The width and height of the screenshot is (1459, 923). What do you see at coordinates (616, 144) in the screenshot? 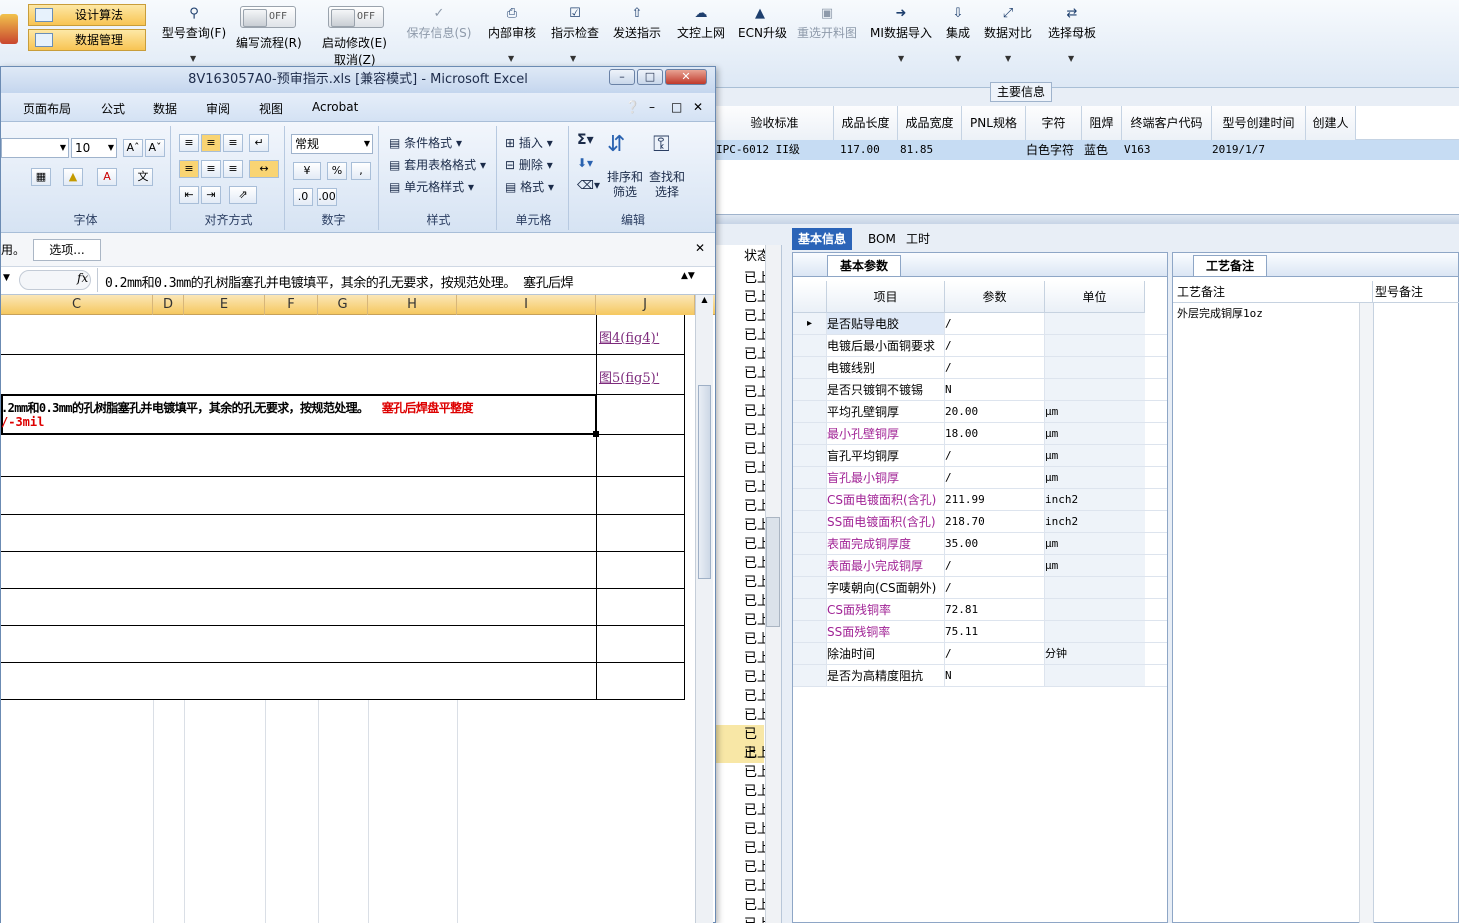
I see `sort-filter-icon: ⇵` at bounding box center [616, 144].